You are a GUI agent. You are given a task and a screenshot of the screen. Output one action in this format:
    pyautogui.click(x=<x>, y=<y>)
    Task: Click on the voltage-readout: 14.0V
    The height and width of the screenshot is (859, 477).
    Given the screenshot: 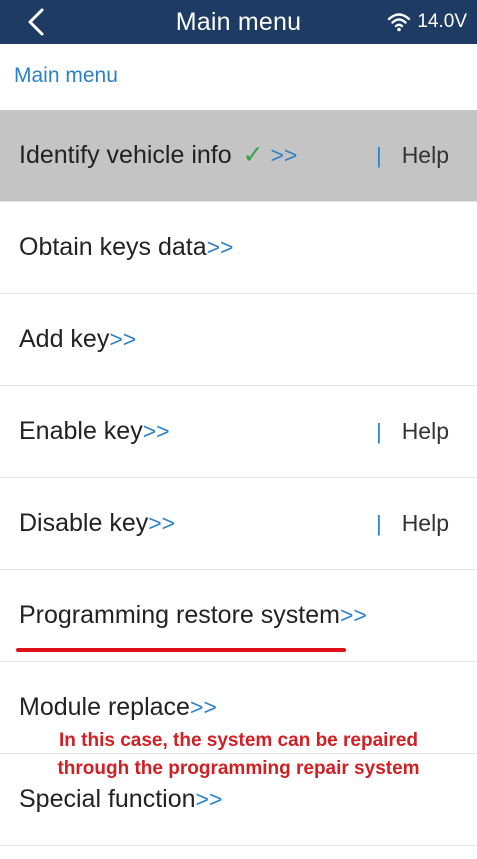 What is the action you would take?
    pyautogui.click(x=442, y=21)
    